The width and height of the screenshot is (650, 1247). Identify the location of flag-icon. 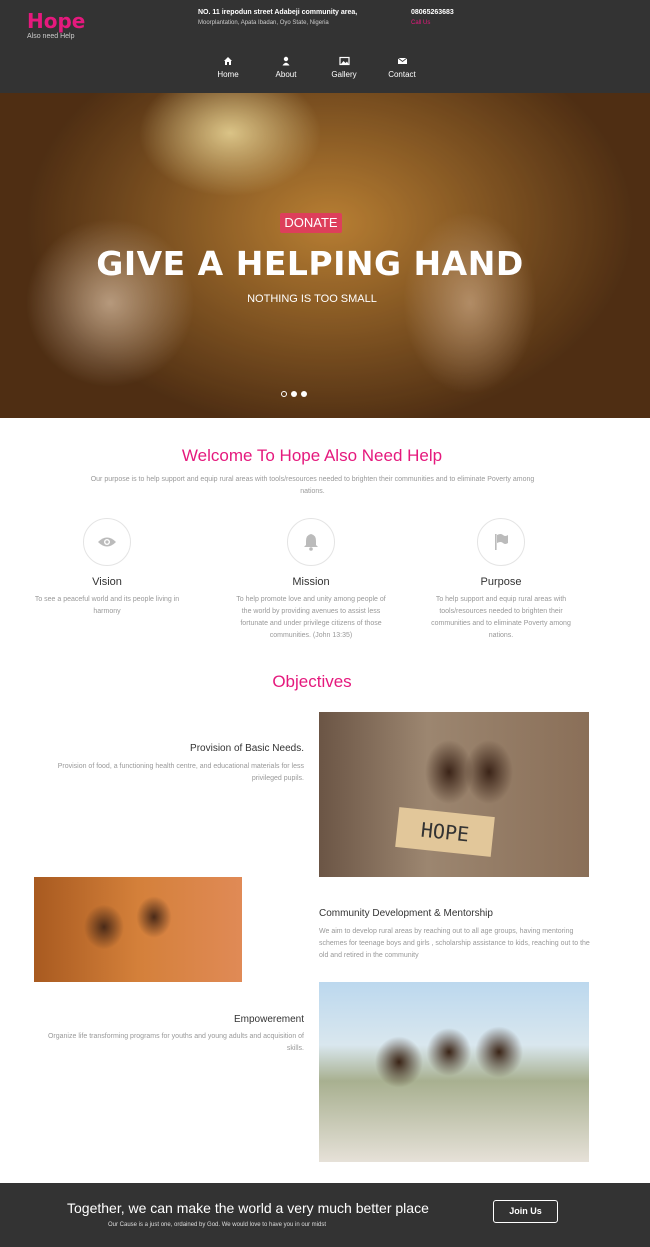
(501, 542).